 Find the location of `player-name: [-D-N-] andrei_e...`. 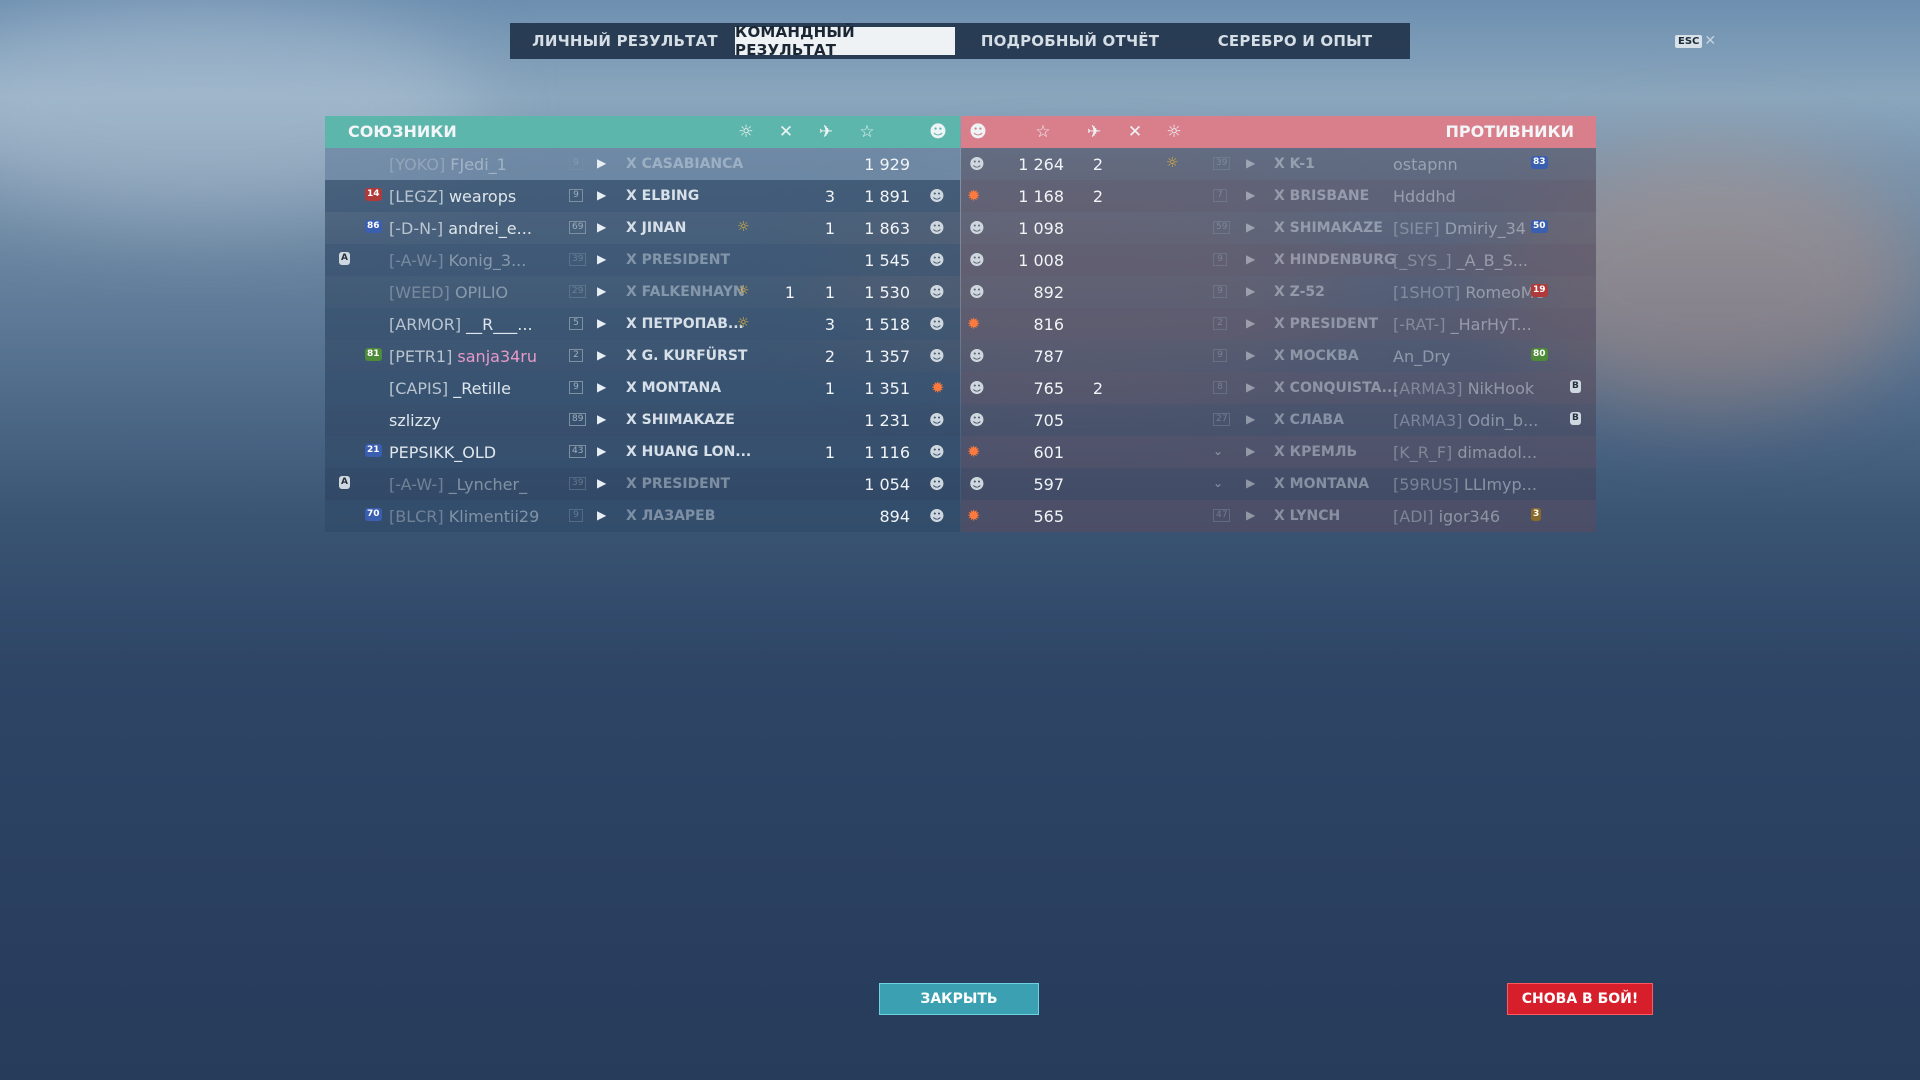

player-name: [-D-N-] andrei_e... is located at coordinates (460, 228).